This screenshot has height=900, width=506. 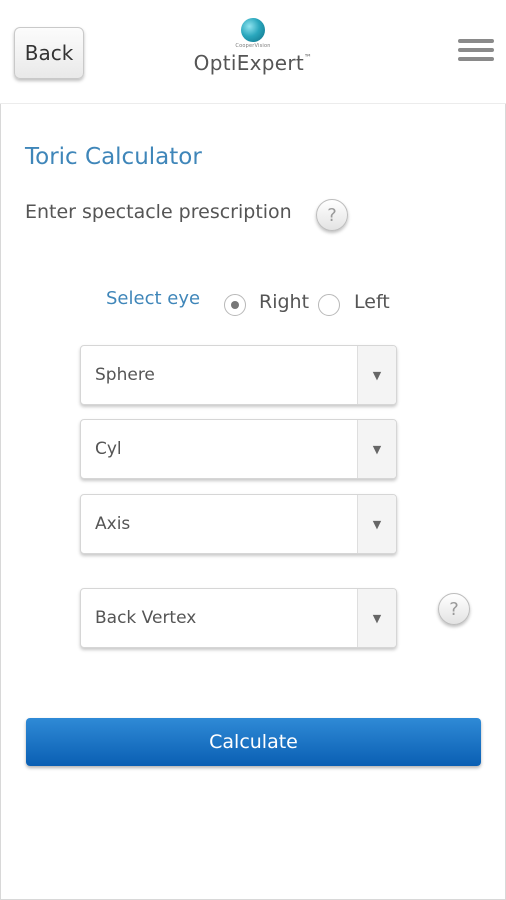 I want to click on back-button: Back, so click(x=49, y=53).